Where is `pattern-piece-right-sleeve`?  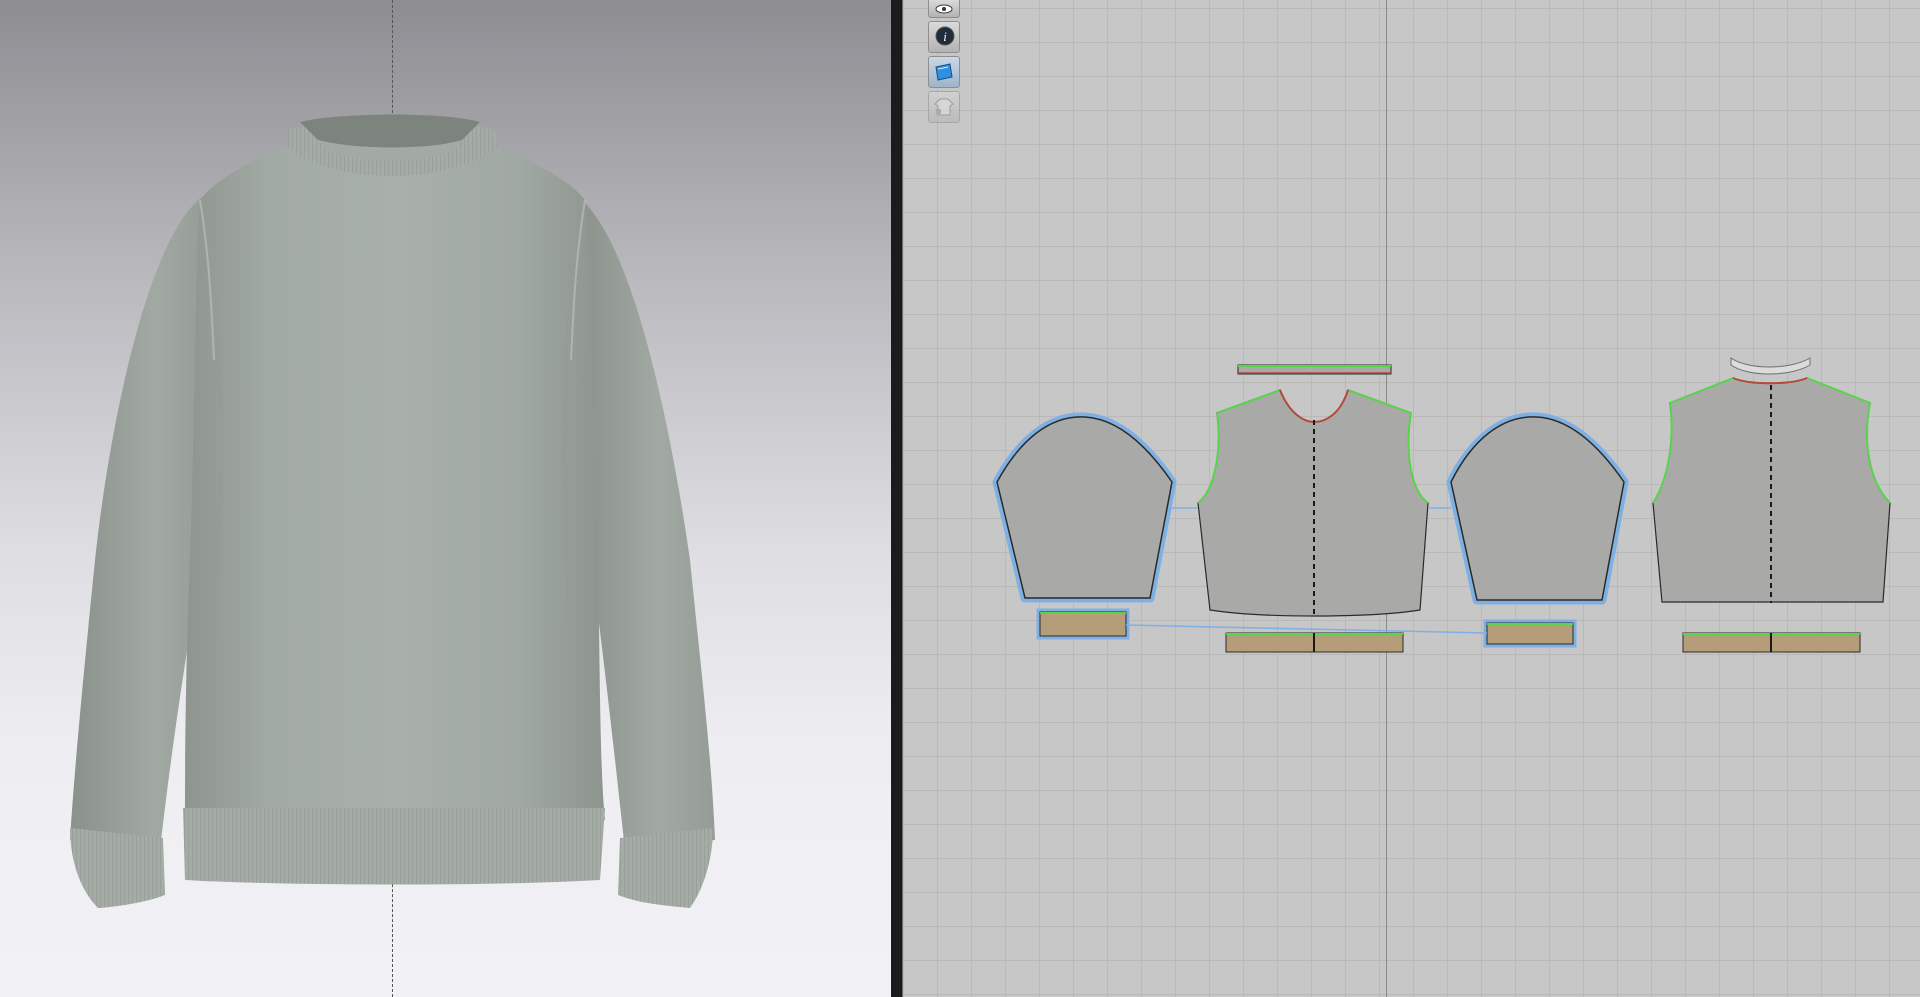
pattern-piece-right-sleeve is located at coordinates (1537, 508).